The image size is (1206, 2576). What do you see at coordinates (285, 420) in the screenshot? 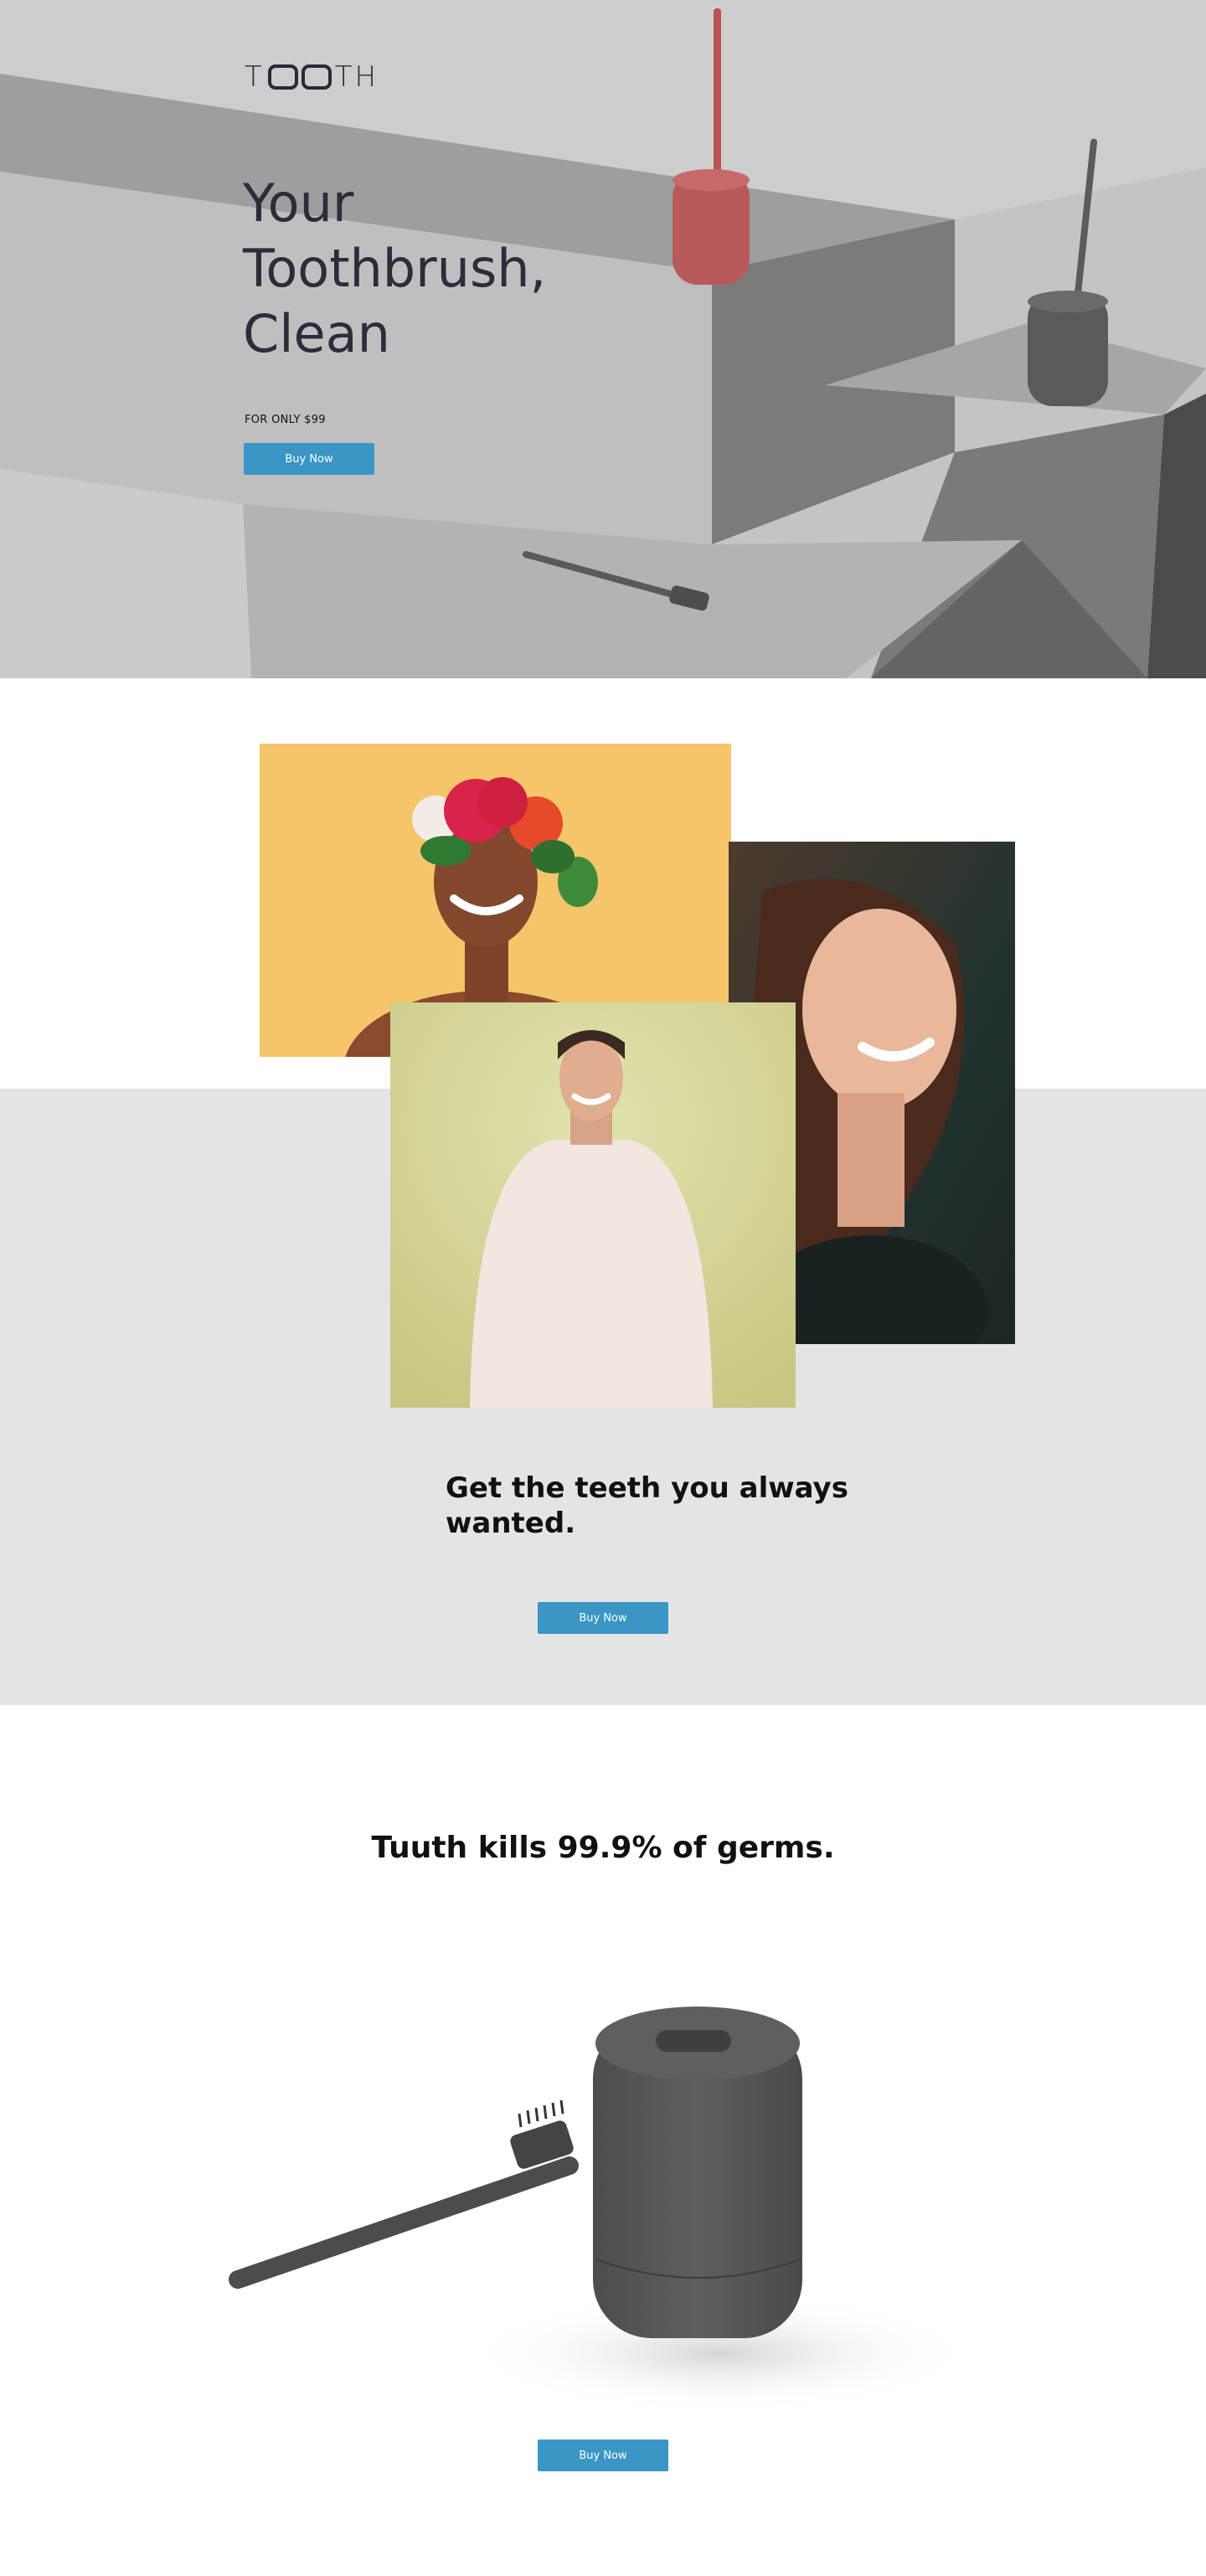
I see `hero-price: FOR ONLY $99` at bounding box center [285, 420].